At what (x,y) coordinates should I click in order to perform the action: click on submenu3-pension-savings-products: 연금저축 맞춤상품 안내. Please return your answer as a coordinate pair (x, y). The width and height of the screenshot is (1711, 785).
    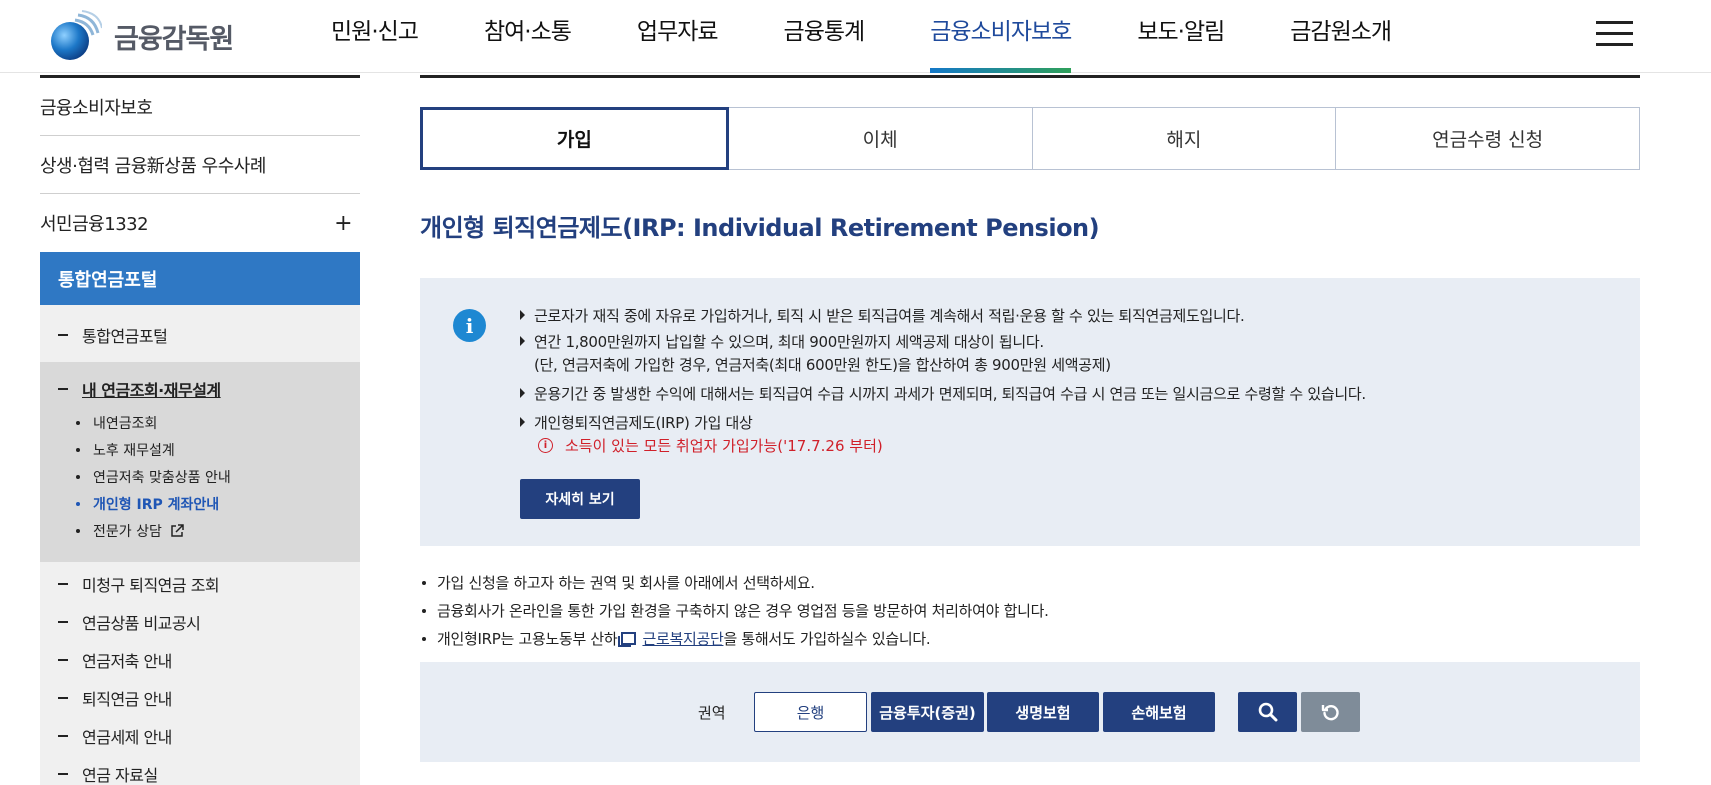
    Looking at the image, I should click on (153, 477).